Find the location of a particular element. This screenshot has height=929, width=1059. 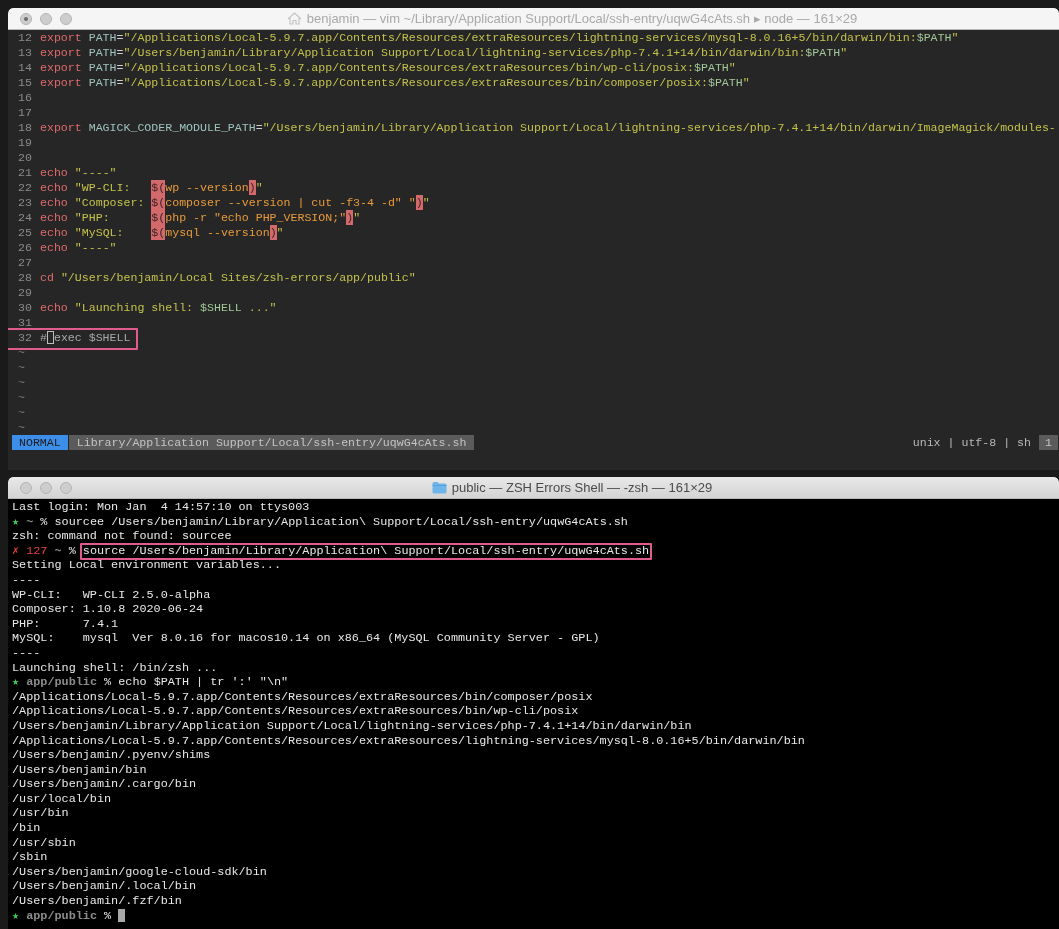

window-title: public — ZSH Errors Shell — -zsh — 161×29 is located at coordinates (582, 487).